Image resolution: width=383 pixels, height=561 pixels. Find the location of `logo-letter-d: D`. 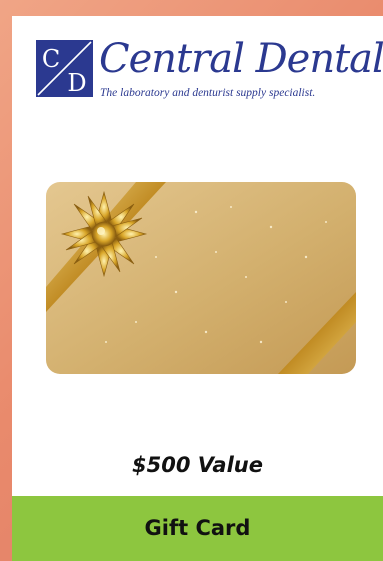

logo-letter-d: D is located at coordinates (76, 83).